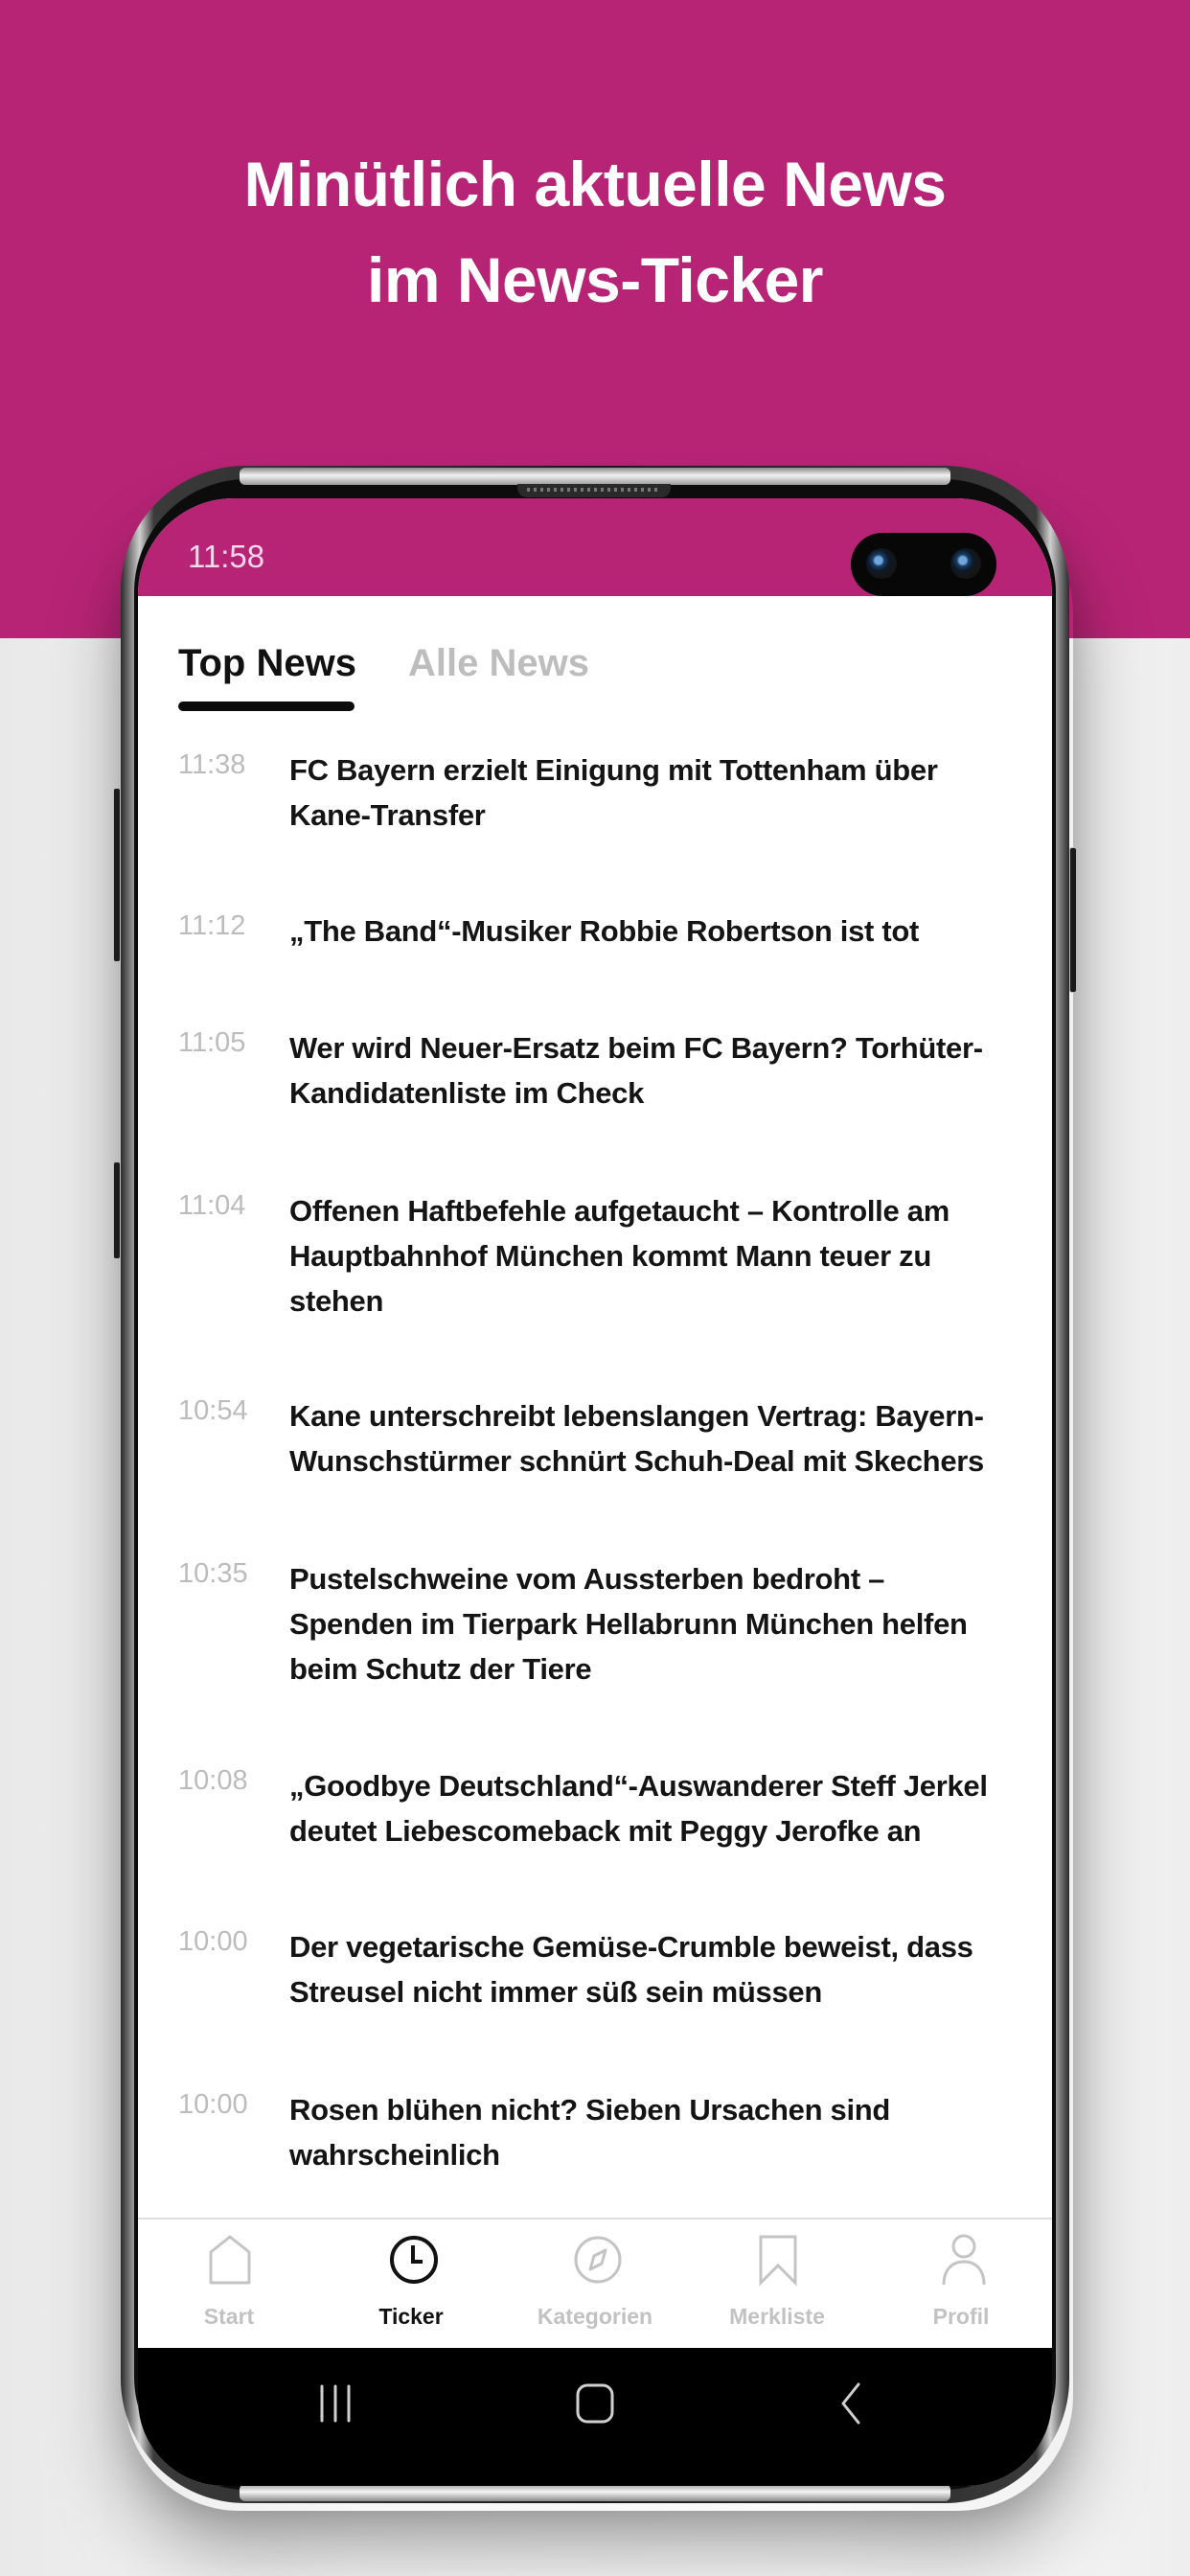 The image size is (1190, 2576). Describe the element at coordinates (595, 476) in the screenshot. I see `phone-top-rim` at that location.